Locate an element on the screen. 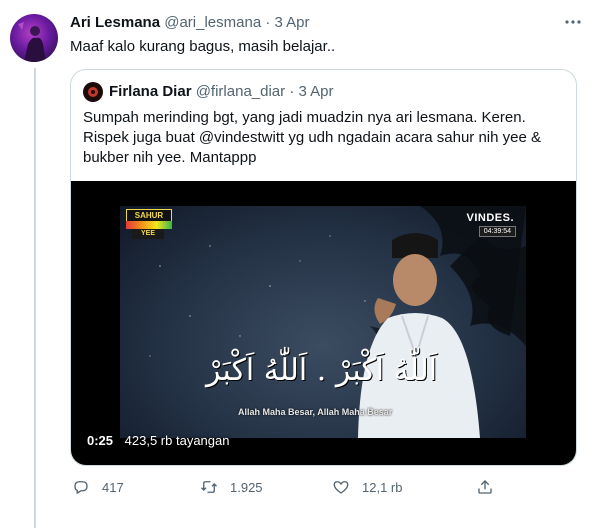 The height and width of the screenshot is (528, 598). retweet-icon is located at coordinates (209, 487).